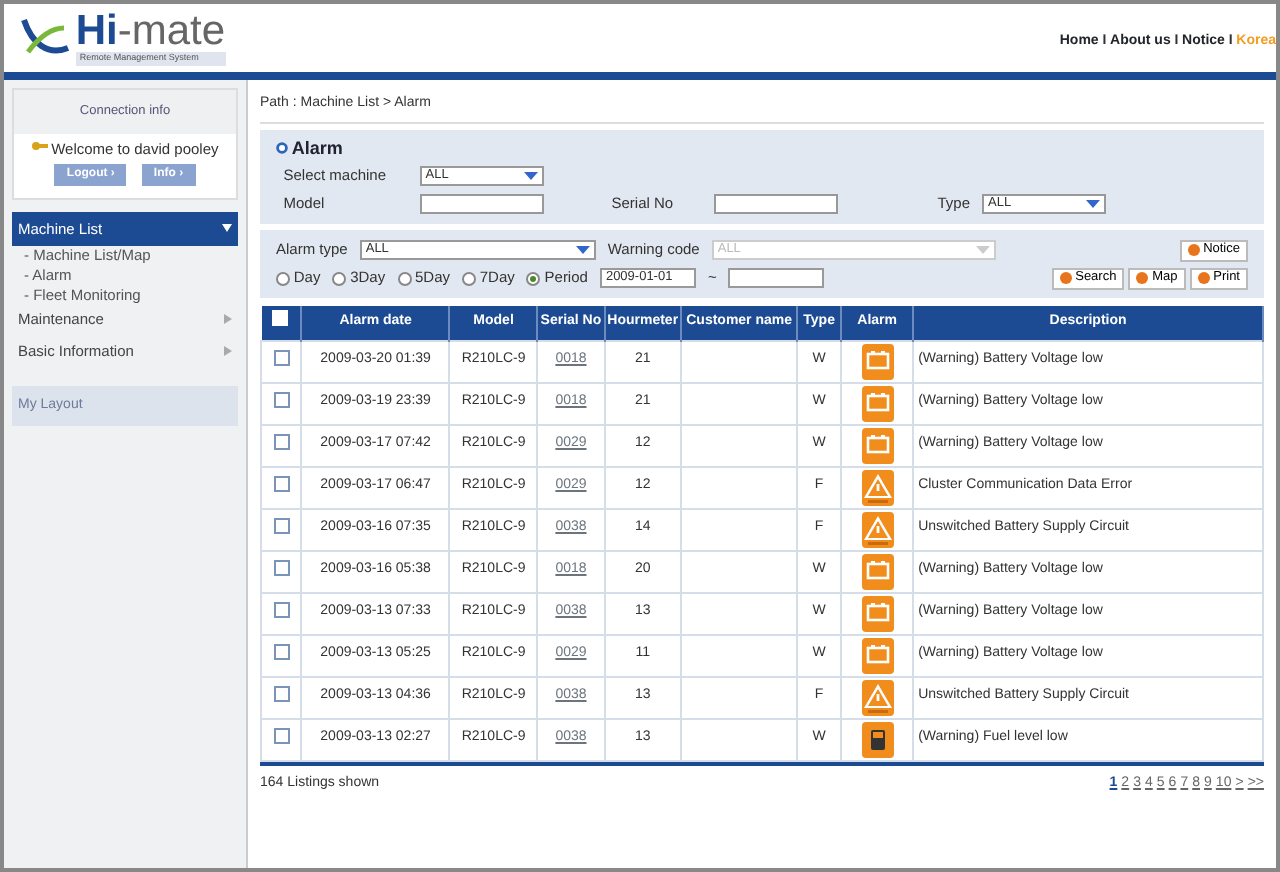 The height and width of the screenshot is (872, 1280). What do you see at coordinates (39, 145) in the screenshot?
I see `key-icon` at bounding box center [39, 145].